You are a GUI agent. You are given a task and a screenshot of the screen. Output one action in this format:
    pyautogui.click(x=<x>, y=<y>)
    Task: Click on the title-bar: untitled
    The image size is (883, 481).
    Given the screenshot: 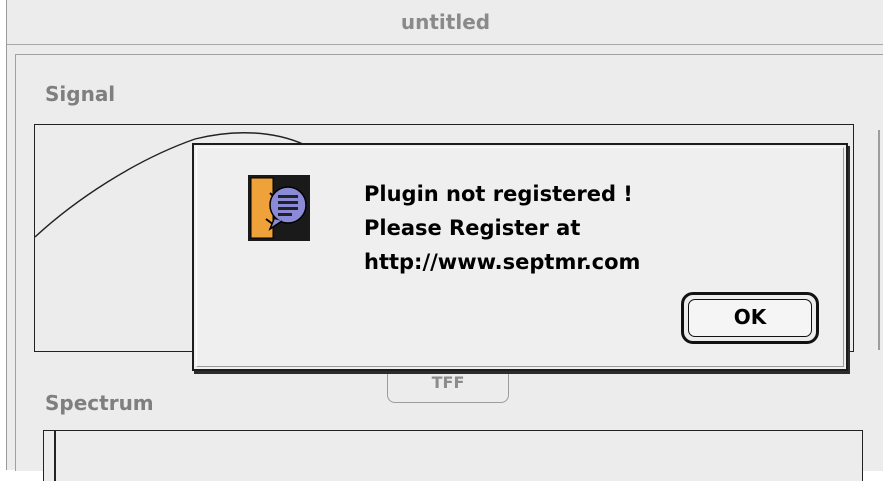 What is the action you would take?
    pyautogui.click(x=445, y=22)
    